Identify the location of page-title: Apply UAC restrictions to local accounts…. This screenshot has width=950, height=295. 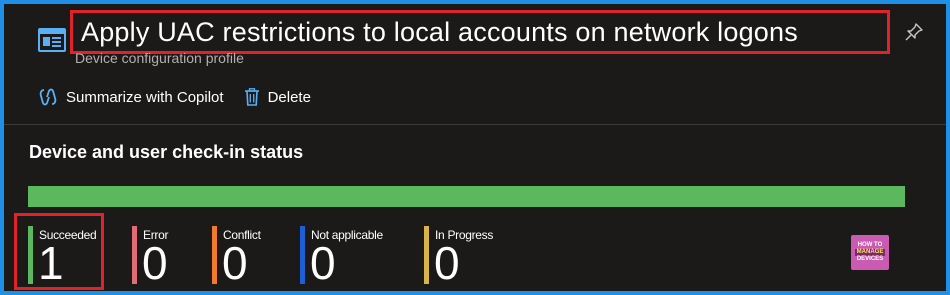
(439, 31).